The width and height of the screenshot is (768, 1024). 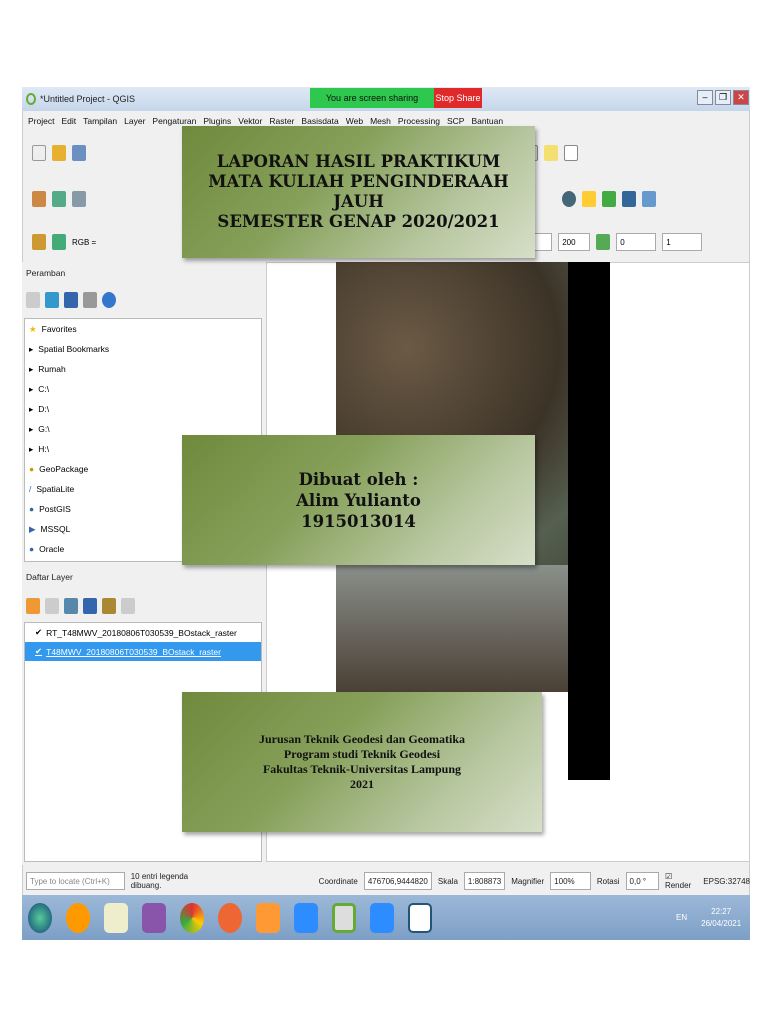 I want to click on media-player-icon, so click(x=268, y=917).